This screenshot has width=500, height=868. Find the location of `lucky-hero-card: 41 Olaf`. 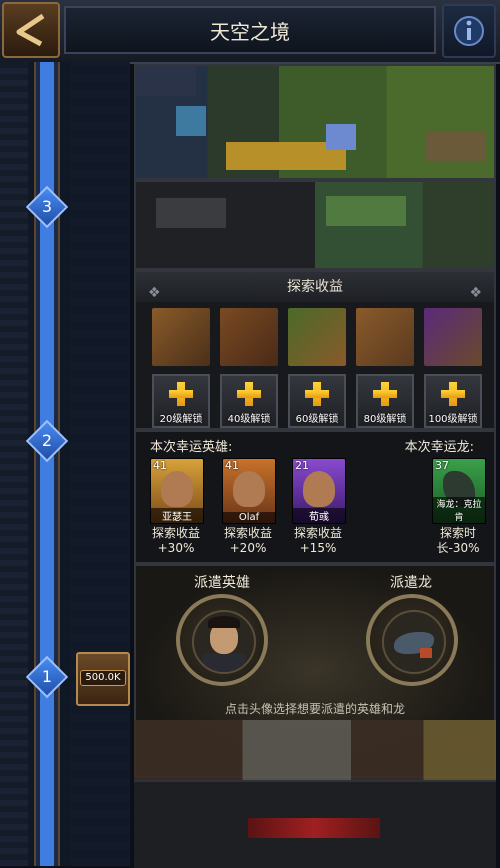

lucky-hero-card: 41 Olaf is located at coordinates (249, 491).